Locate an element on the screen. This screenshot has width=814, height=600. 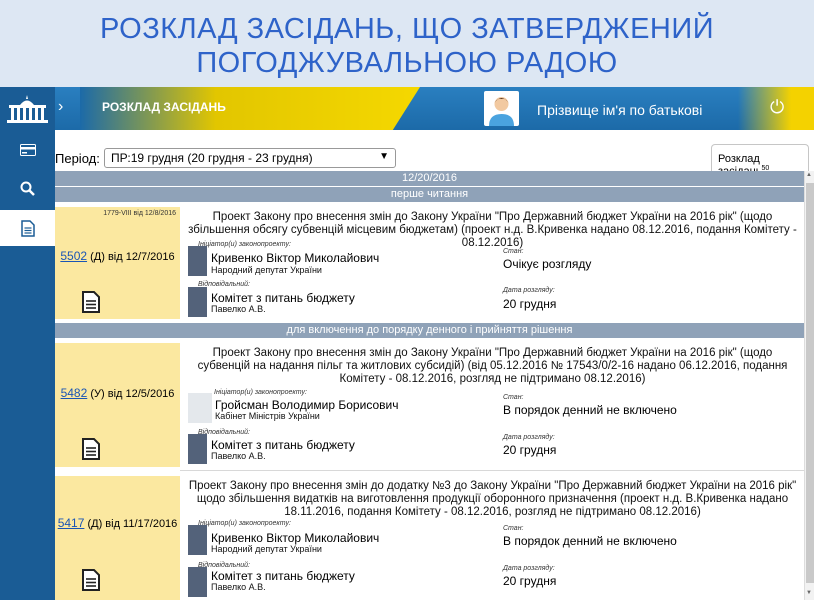
vertical-scrollbar is located at coordinates (809, 385).